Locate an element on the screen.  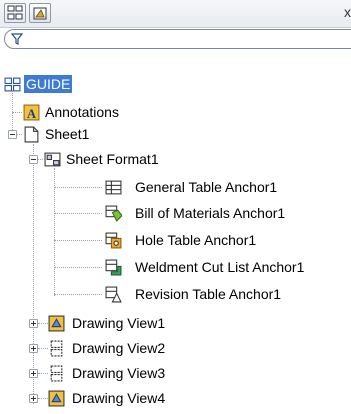
filter-icon is located at coordinates (17, 39).